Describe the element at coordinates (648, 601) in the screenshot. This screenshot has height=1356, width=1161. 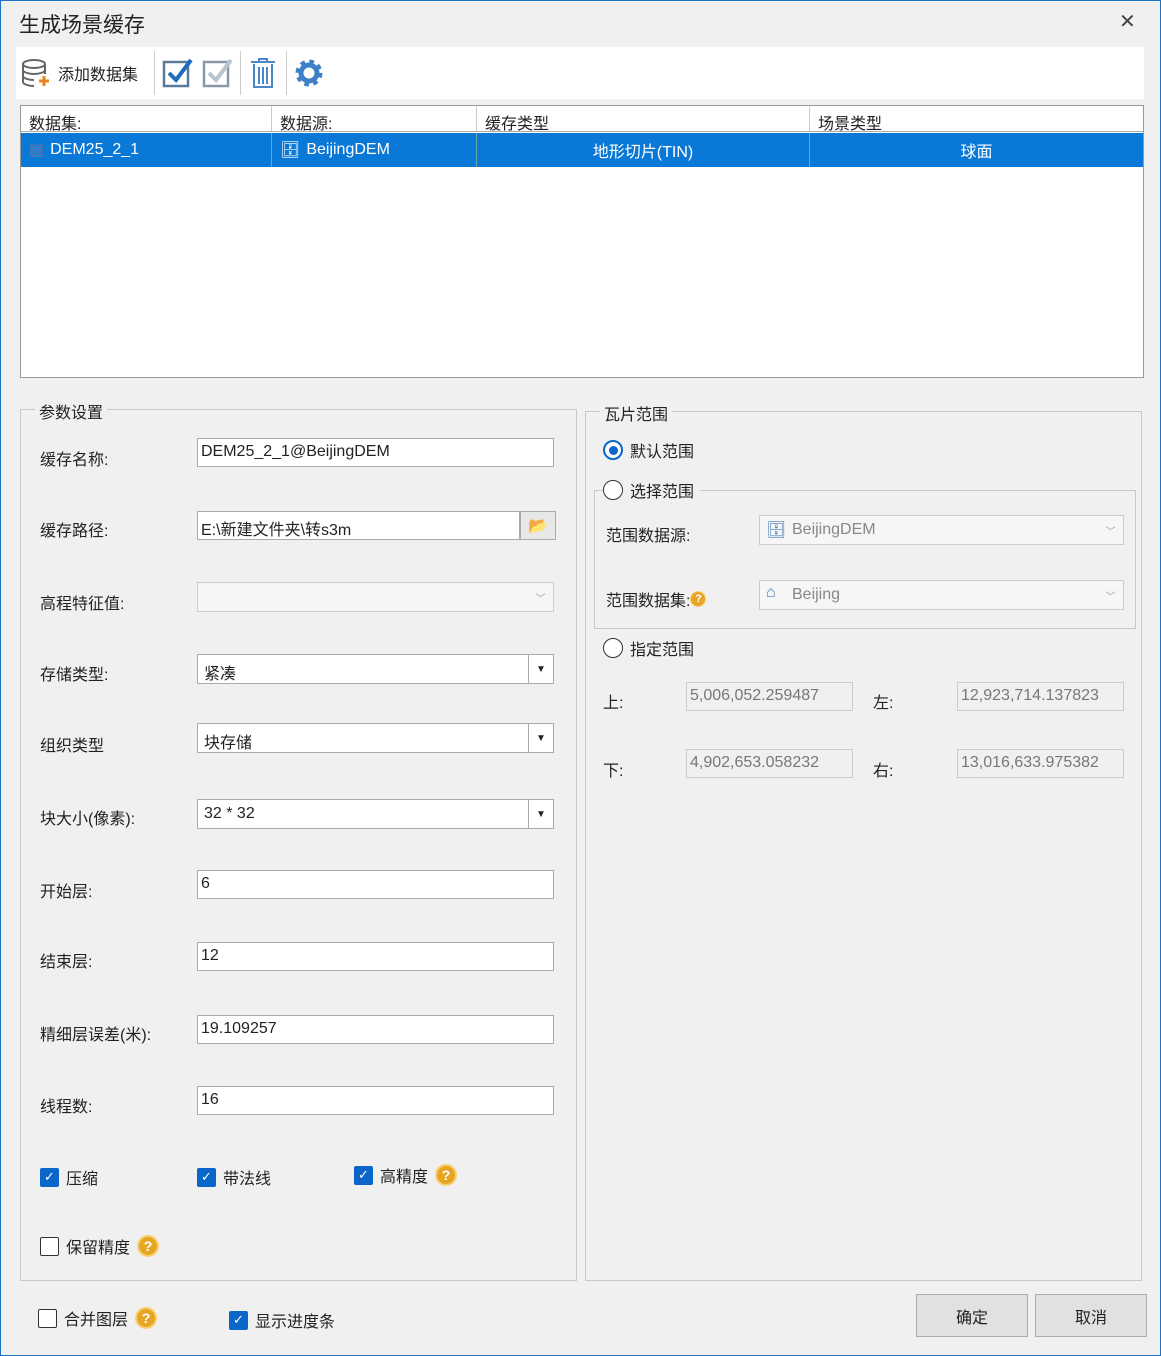
I see `range-dataset-label-text: 范围数据集:` at that location.